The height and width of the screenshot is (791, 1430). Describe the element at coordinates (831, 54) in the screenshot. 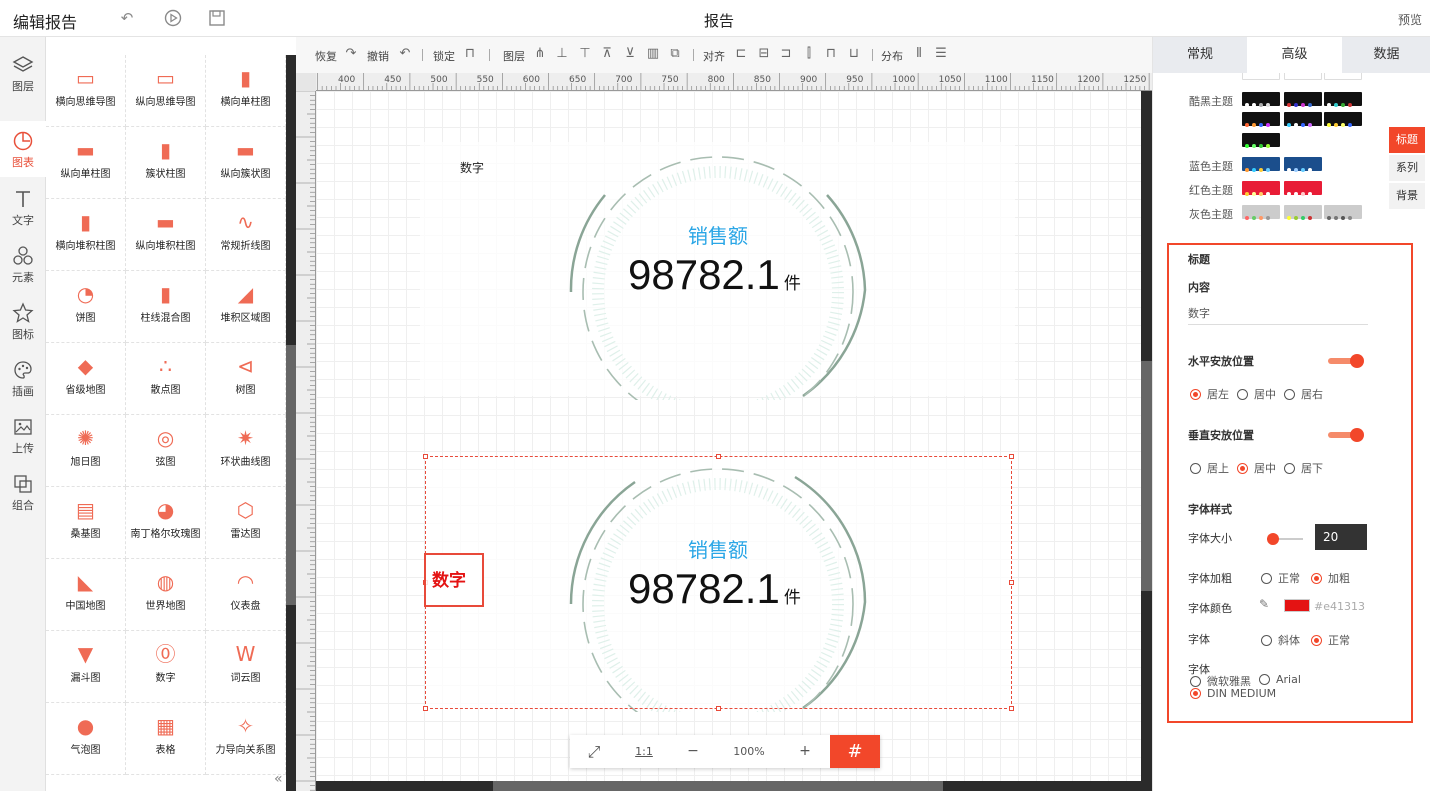

I see `align-middle-icon: ⊓` at that location.